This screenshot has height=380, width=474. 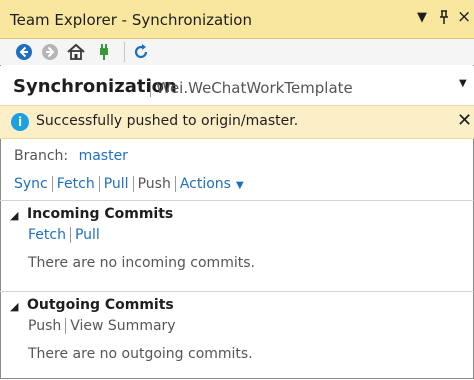 What do you see at coordinates (100, 305) in the screenshot?
I see `outgoing-commits-header: Outgoing Commits` at bounding box center [100, 305].